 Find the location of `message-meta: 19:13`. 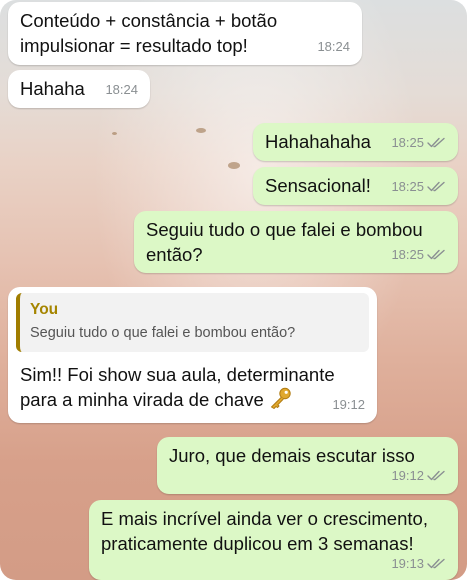

message-meta: 19:13 is located at coordinates (418, 563).